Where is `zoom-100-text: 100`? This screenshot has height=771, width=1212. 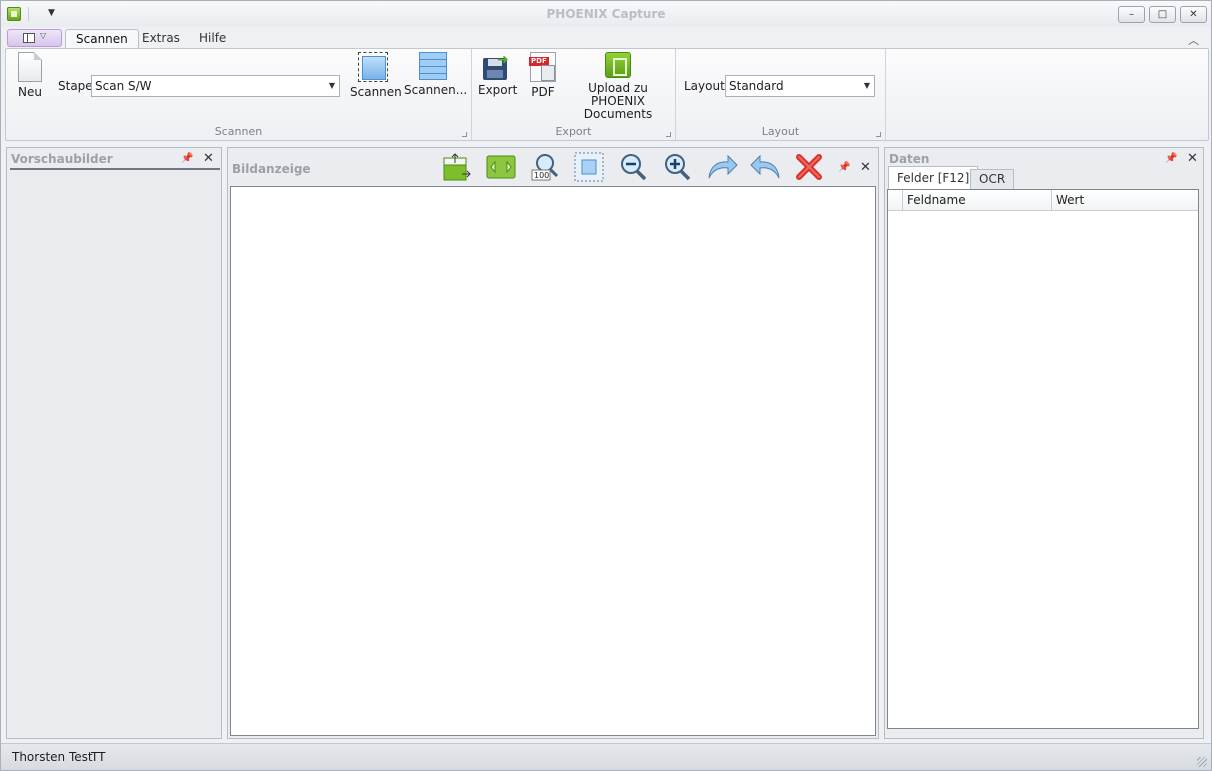
zoom-100-text: 100 is located at coordinates (541, 175).